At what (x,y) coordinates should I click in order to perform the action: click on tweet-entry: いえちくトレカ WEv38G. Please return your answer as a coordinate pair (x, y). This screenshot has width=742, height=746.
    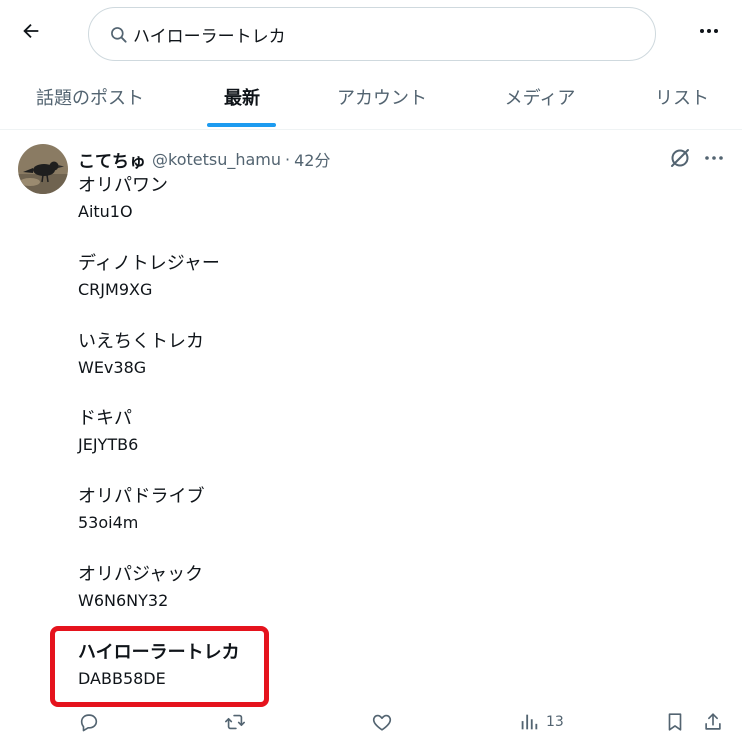
    Looking at the image, I should click on (398, 355).